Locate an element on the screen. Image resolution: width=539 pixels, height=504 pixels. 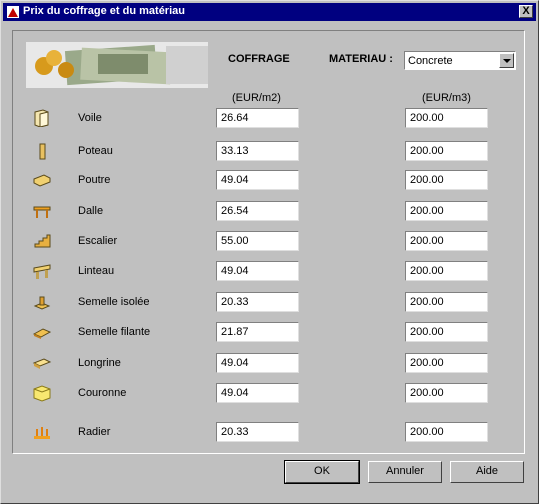
row-label: Semelle isolée is located at coordinates (114, 302).